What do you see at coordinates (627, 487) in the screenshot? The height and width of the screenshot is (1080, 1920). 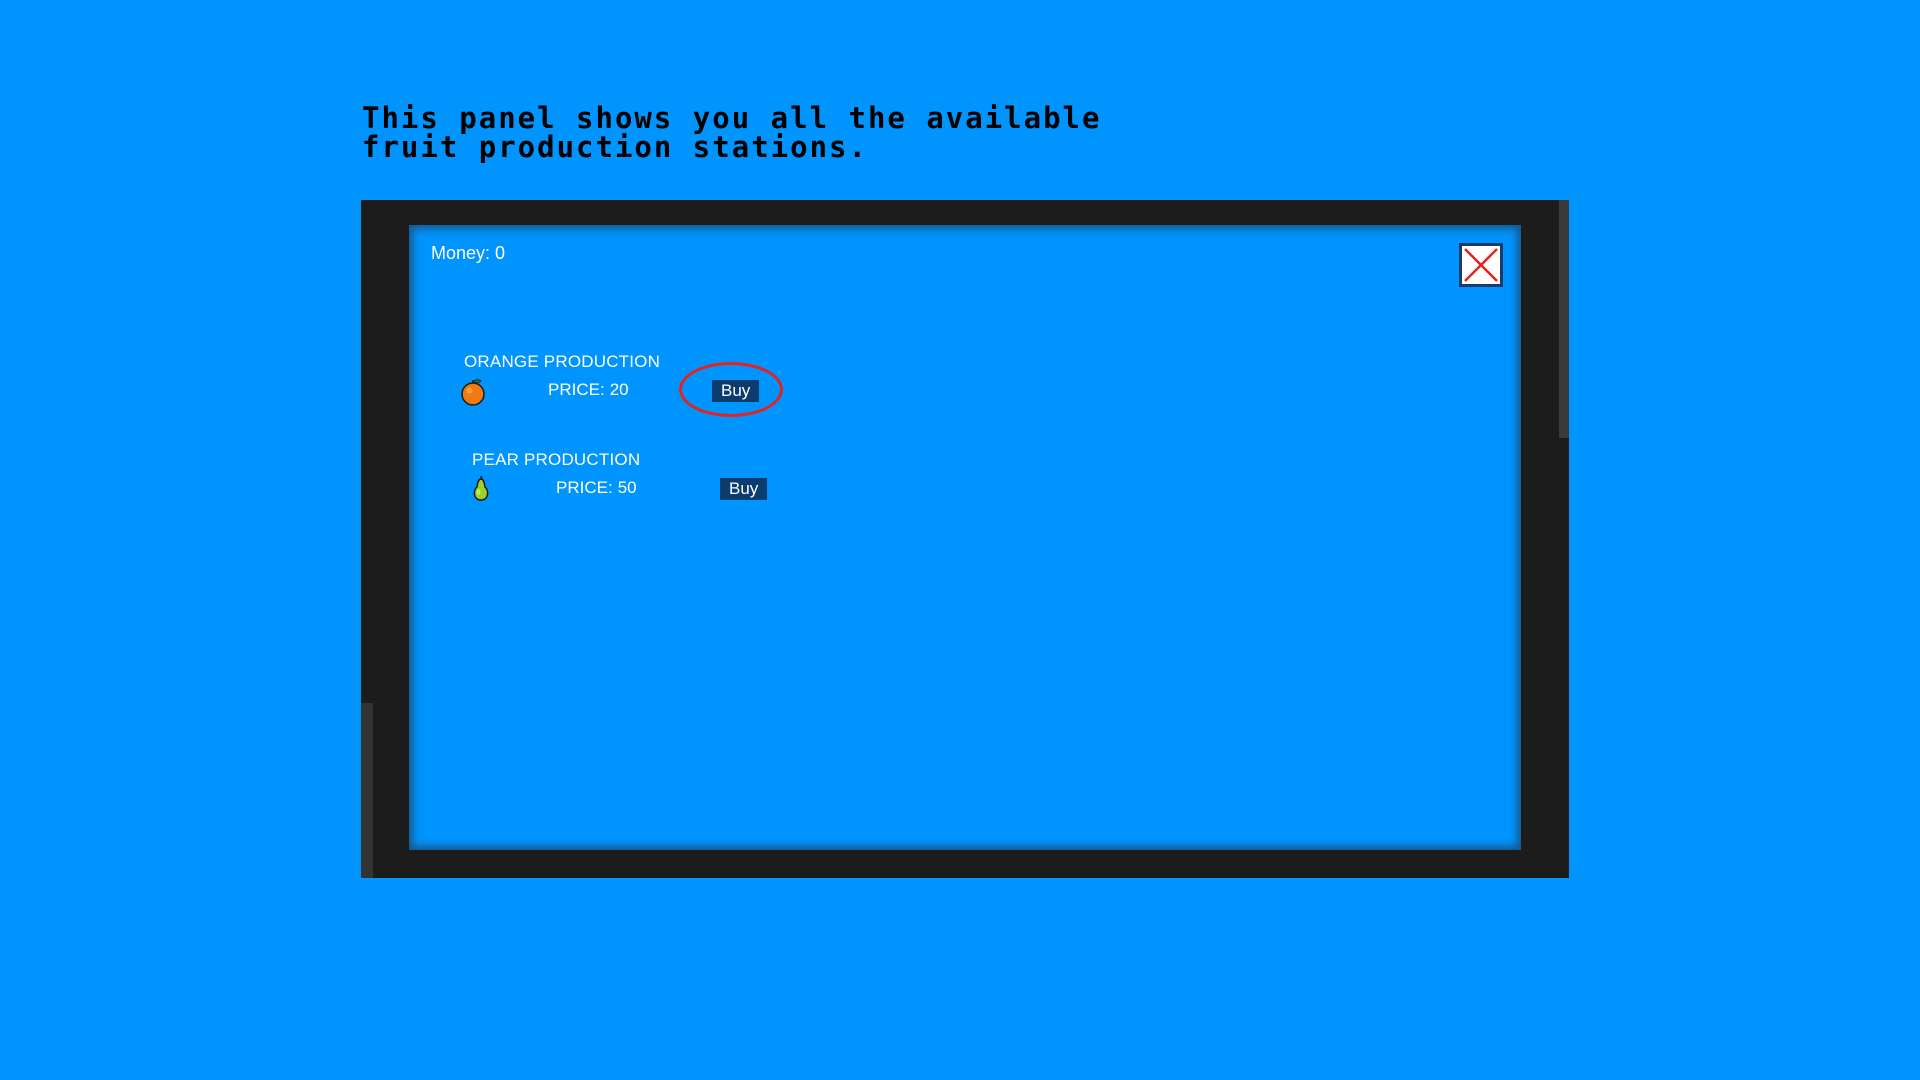 I see `price-value: 50` at bounding box center [627, 487].